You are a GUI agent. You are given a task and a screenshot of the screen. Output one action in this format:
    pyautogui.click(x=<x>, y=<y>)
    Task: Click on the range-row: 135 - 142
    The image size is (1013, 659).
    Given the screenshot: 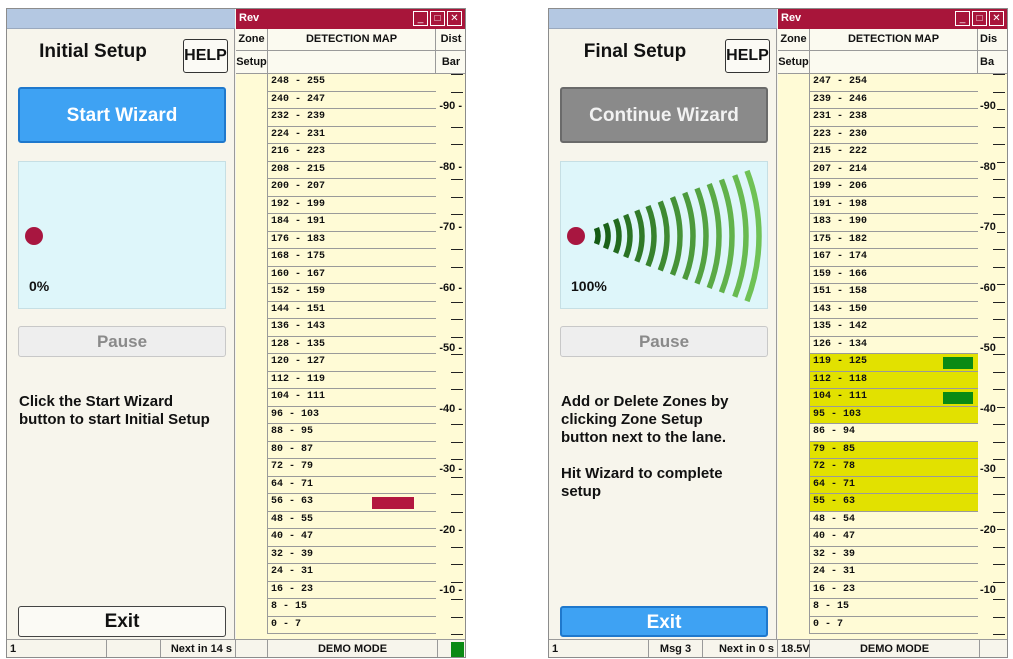 What is the action you would take?
    pyautogui.click(x=894, y=328)
    